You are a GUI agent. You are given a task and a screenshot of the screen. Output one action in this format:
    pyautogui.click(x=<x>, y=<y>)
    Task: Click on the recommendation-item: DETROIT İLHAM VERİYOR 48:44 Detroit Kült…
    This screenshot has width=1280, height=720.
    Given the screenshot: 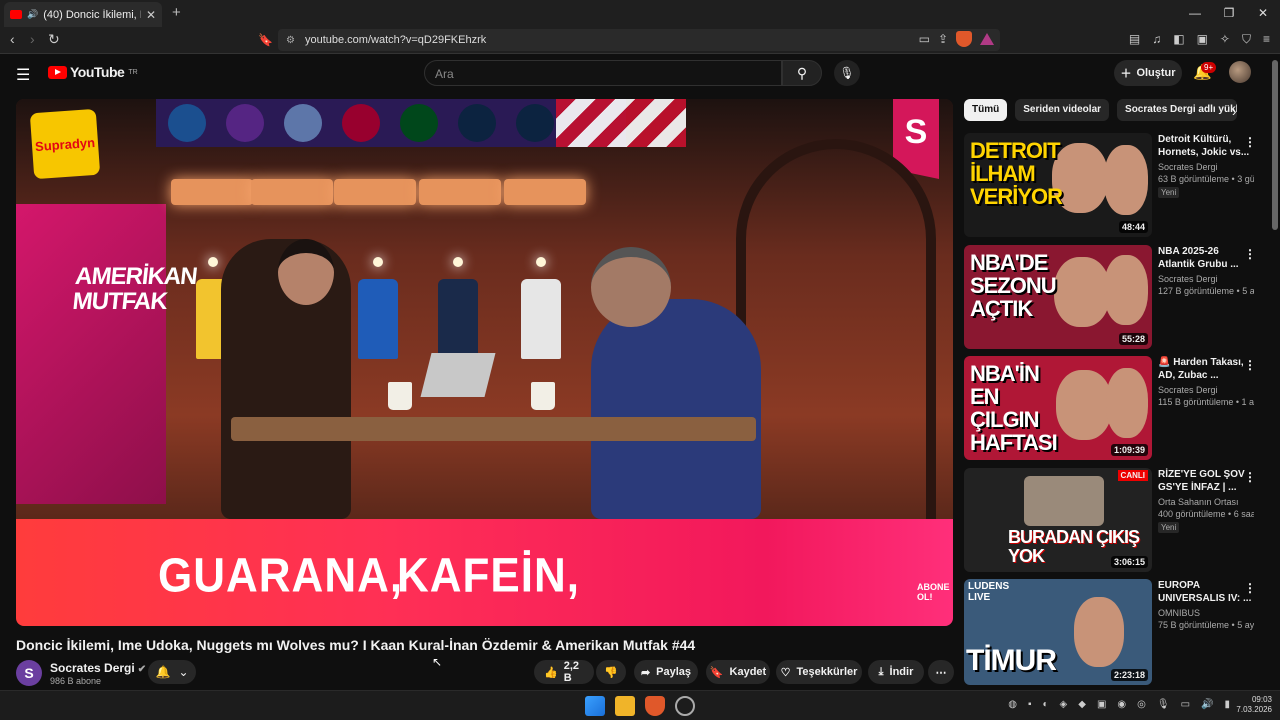 What is the action you would take?
    pyautogui.click(x=1114, y=185)
    